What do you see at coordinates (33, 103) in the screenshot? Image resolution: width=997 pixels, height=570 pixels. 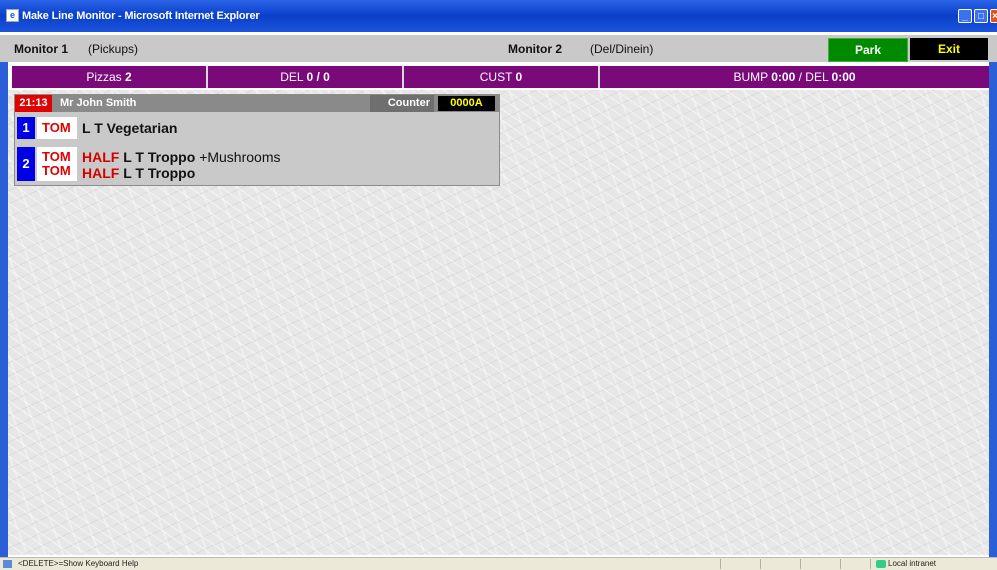 I see `order-time: 21:13` at bounding box center [33, 103].